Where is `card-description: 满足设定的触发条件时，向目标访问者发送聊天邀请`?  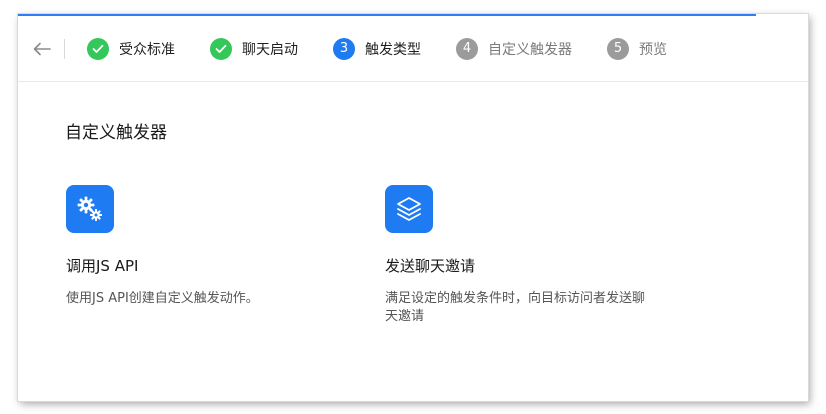 card-description: 满足设定的触发条件时，向目标访问者发送聊天邀请 is located at coordinates (515, 307).